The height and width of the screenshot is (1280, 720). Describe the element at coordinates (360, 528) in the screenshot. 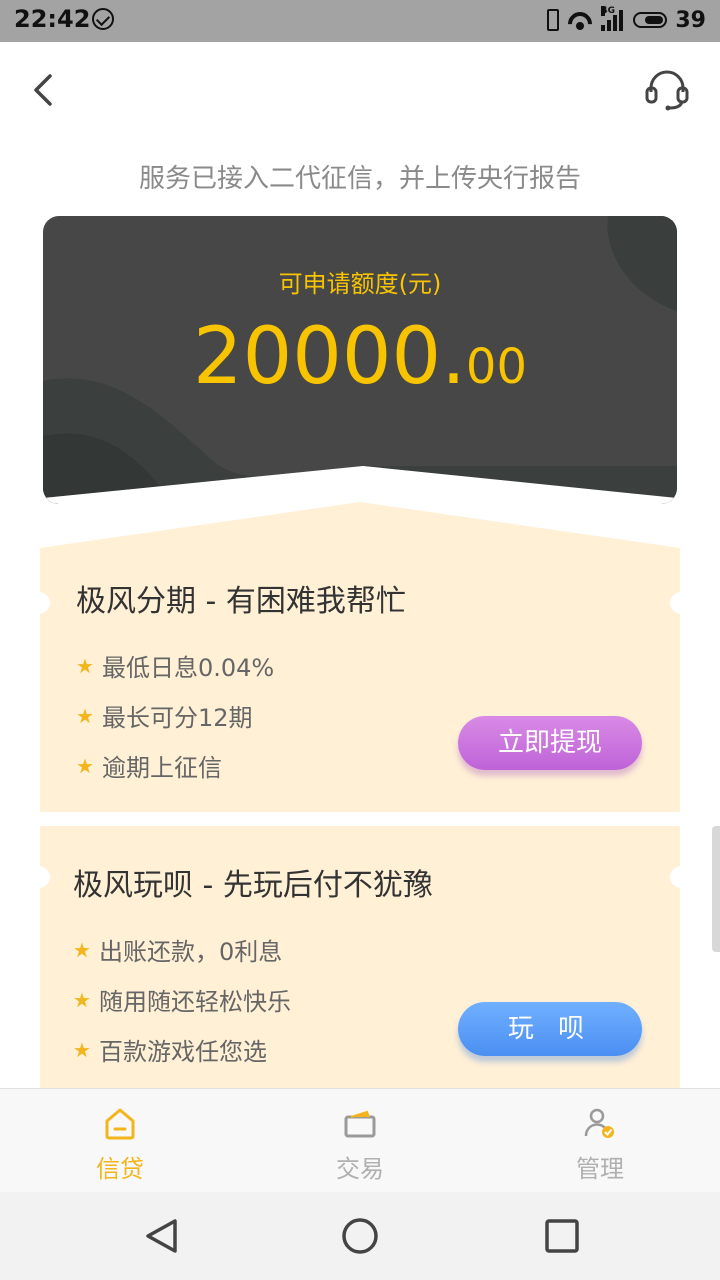

I see `card-roof-decoration` at that location.